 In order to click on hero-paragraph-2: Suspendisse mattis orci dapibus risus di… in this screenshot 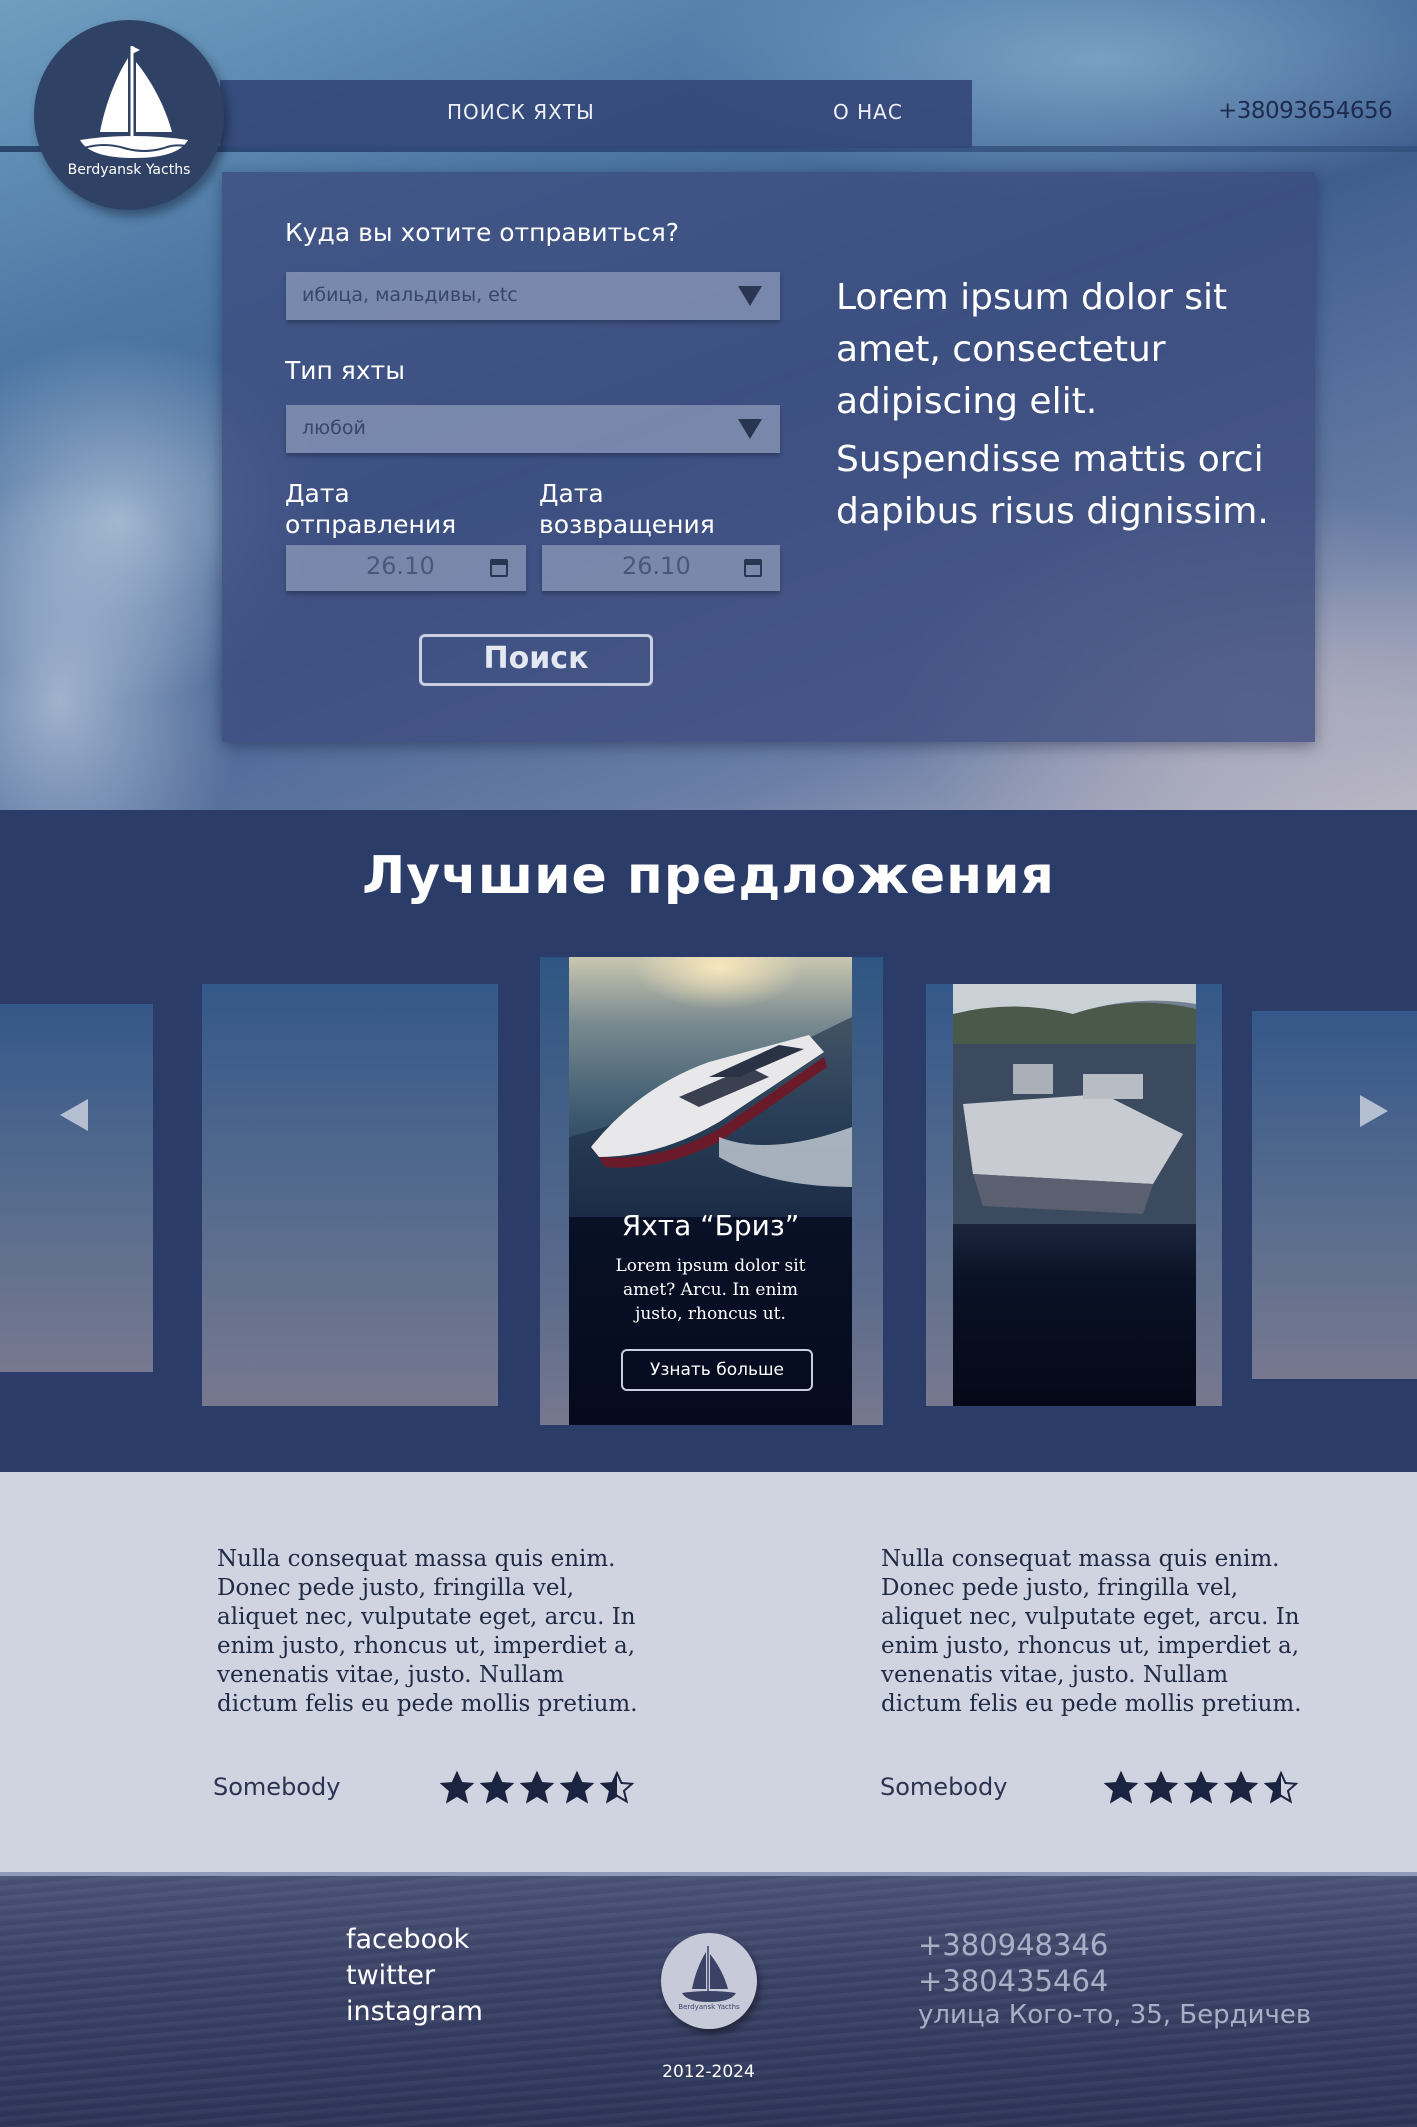, I will do `click(1052, 485)`.